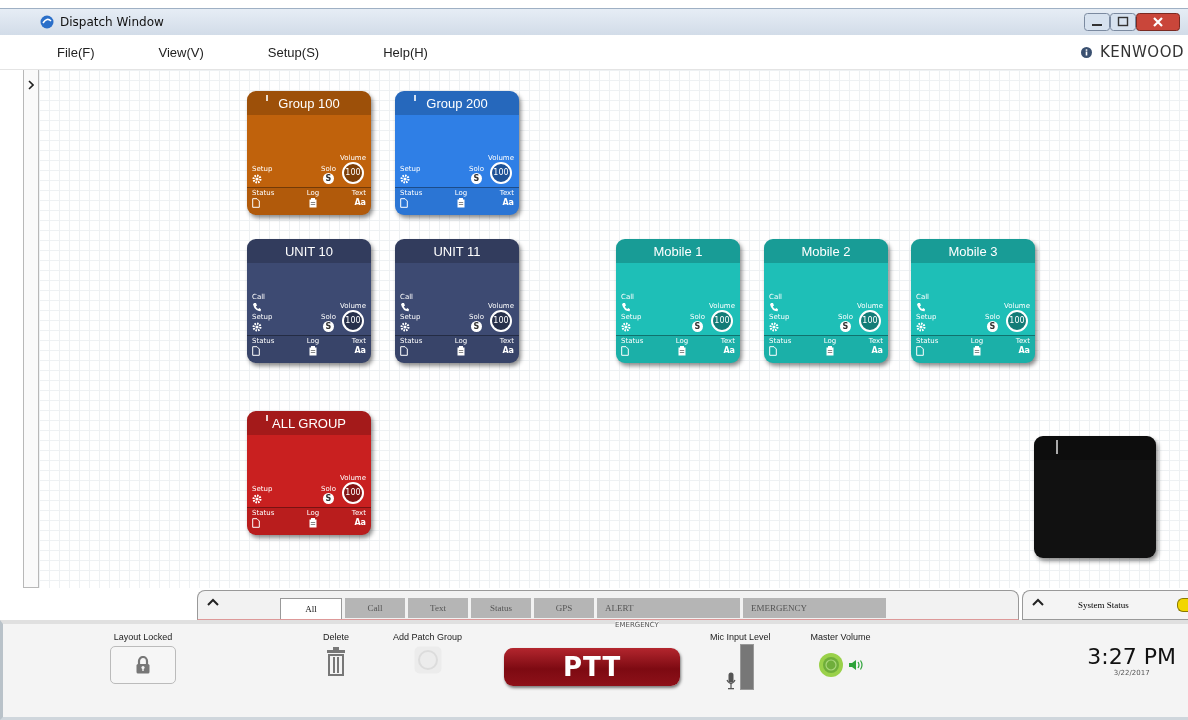  Describe the element at coordinates (1131, 656) in the screenshot. I see `clock-time: 3:27 PM` at that location.